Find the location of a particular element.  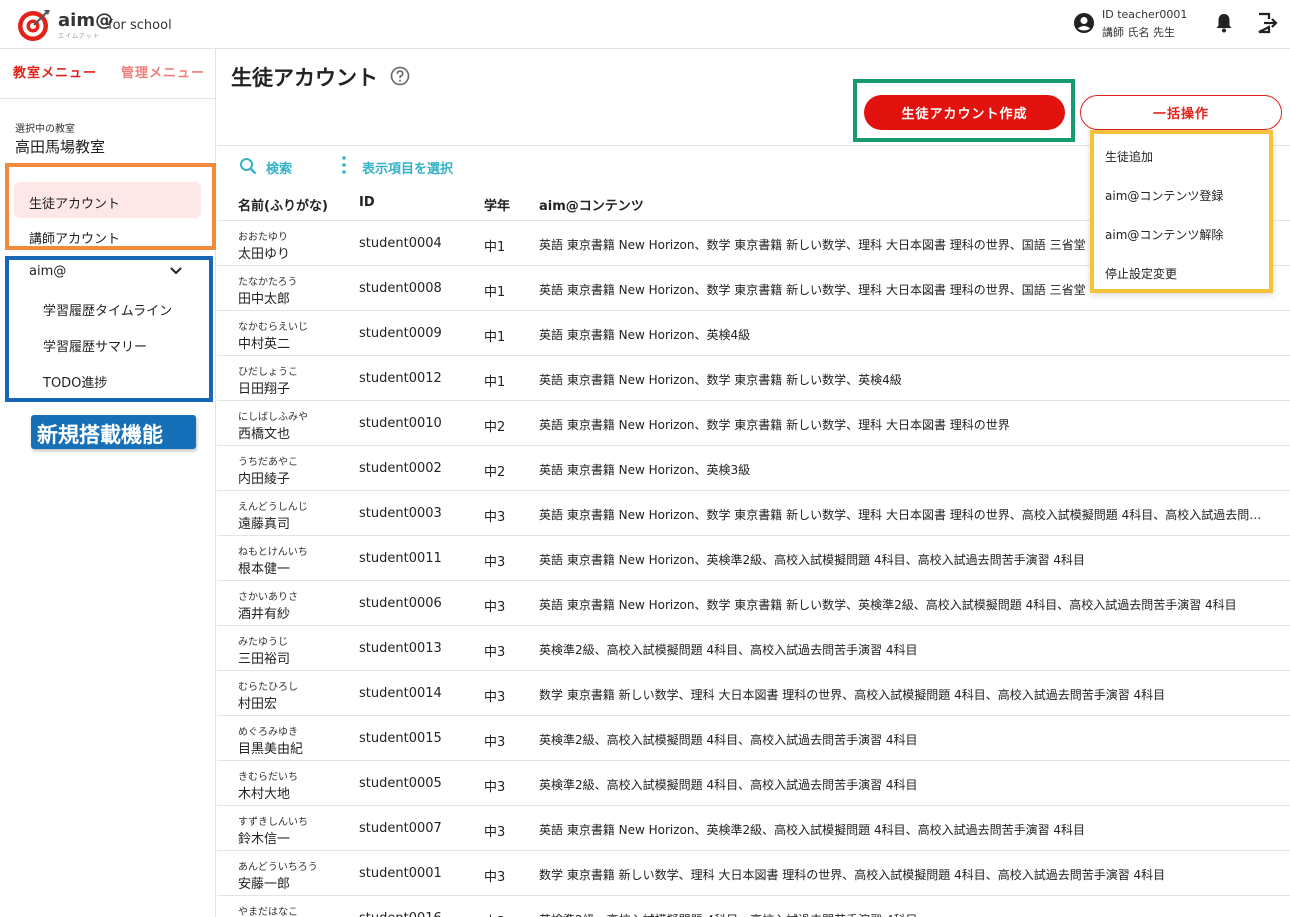

student-name-kana: みたゆうじ is located at coordinates (263, 642).